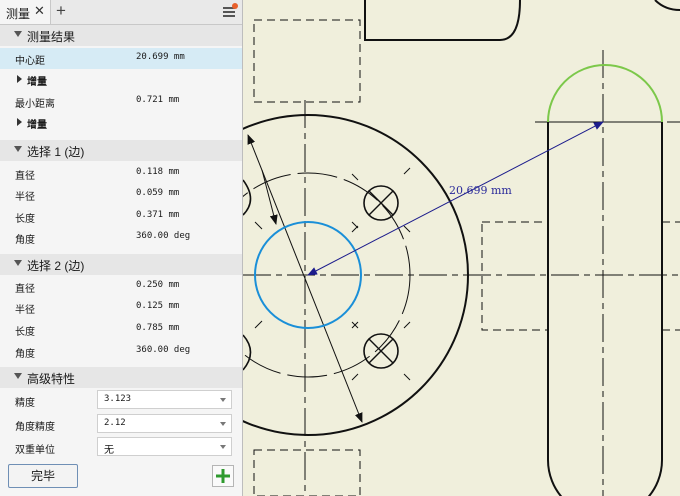 The image size is (680, 496). What do you see at coordinates (164, 446) in the screenshot?
I see `dual-unit-select: 无` at bounding box center [164, 446].